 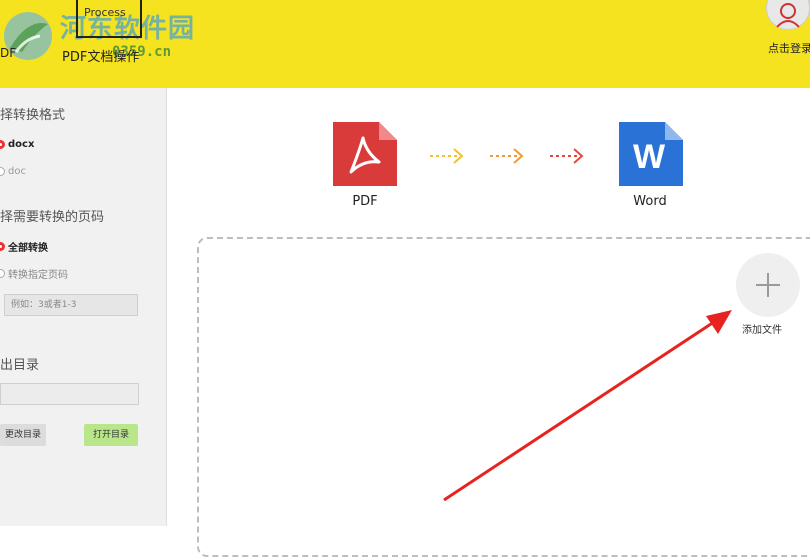 I want to click on format-option-doc: doc, so click(x=13, y=171).